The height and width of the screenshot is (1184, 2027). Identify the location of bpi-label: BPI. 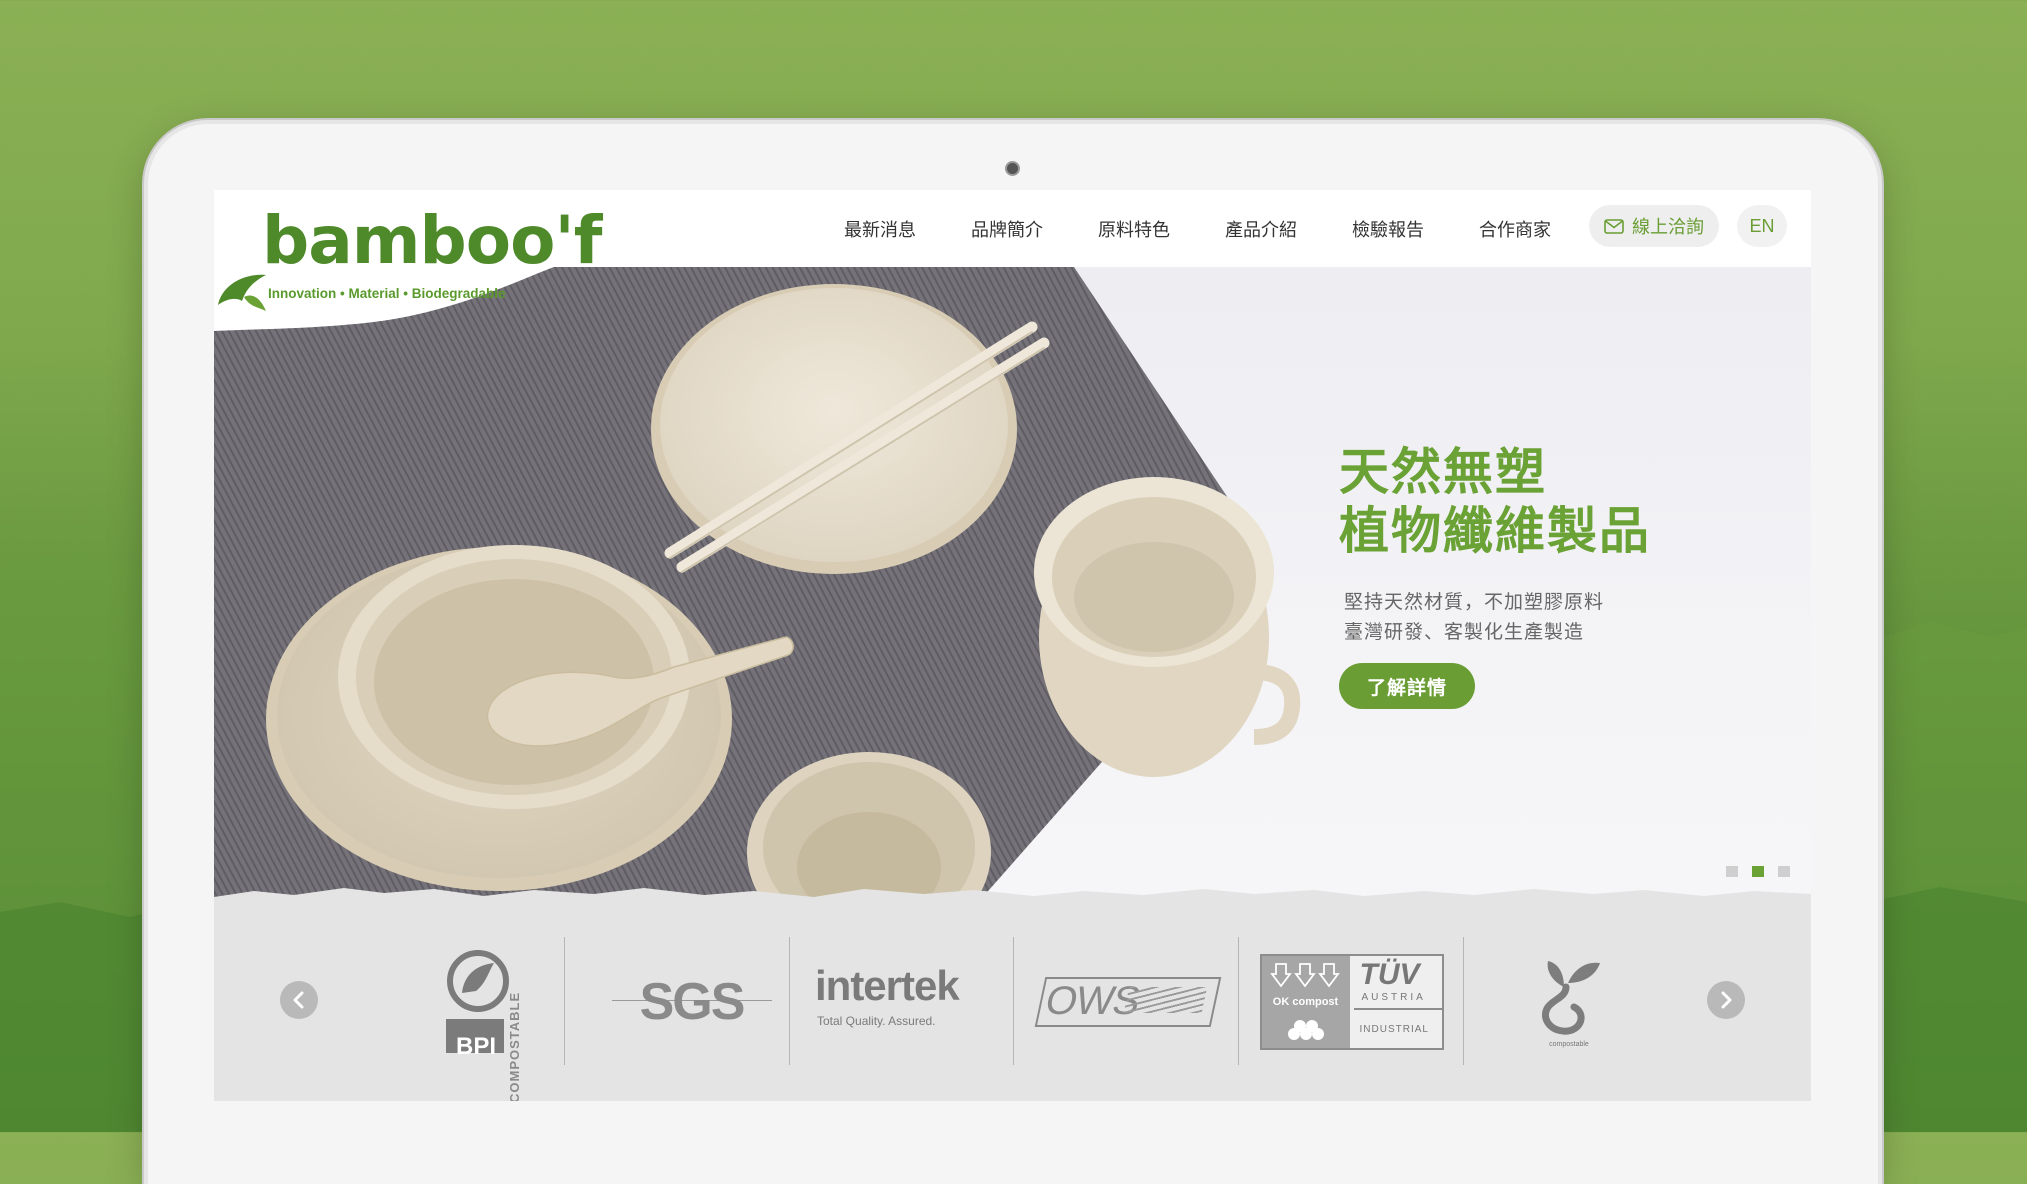
(475, 1046).